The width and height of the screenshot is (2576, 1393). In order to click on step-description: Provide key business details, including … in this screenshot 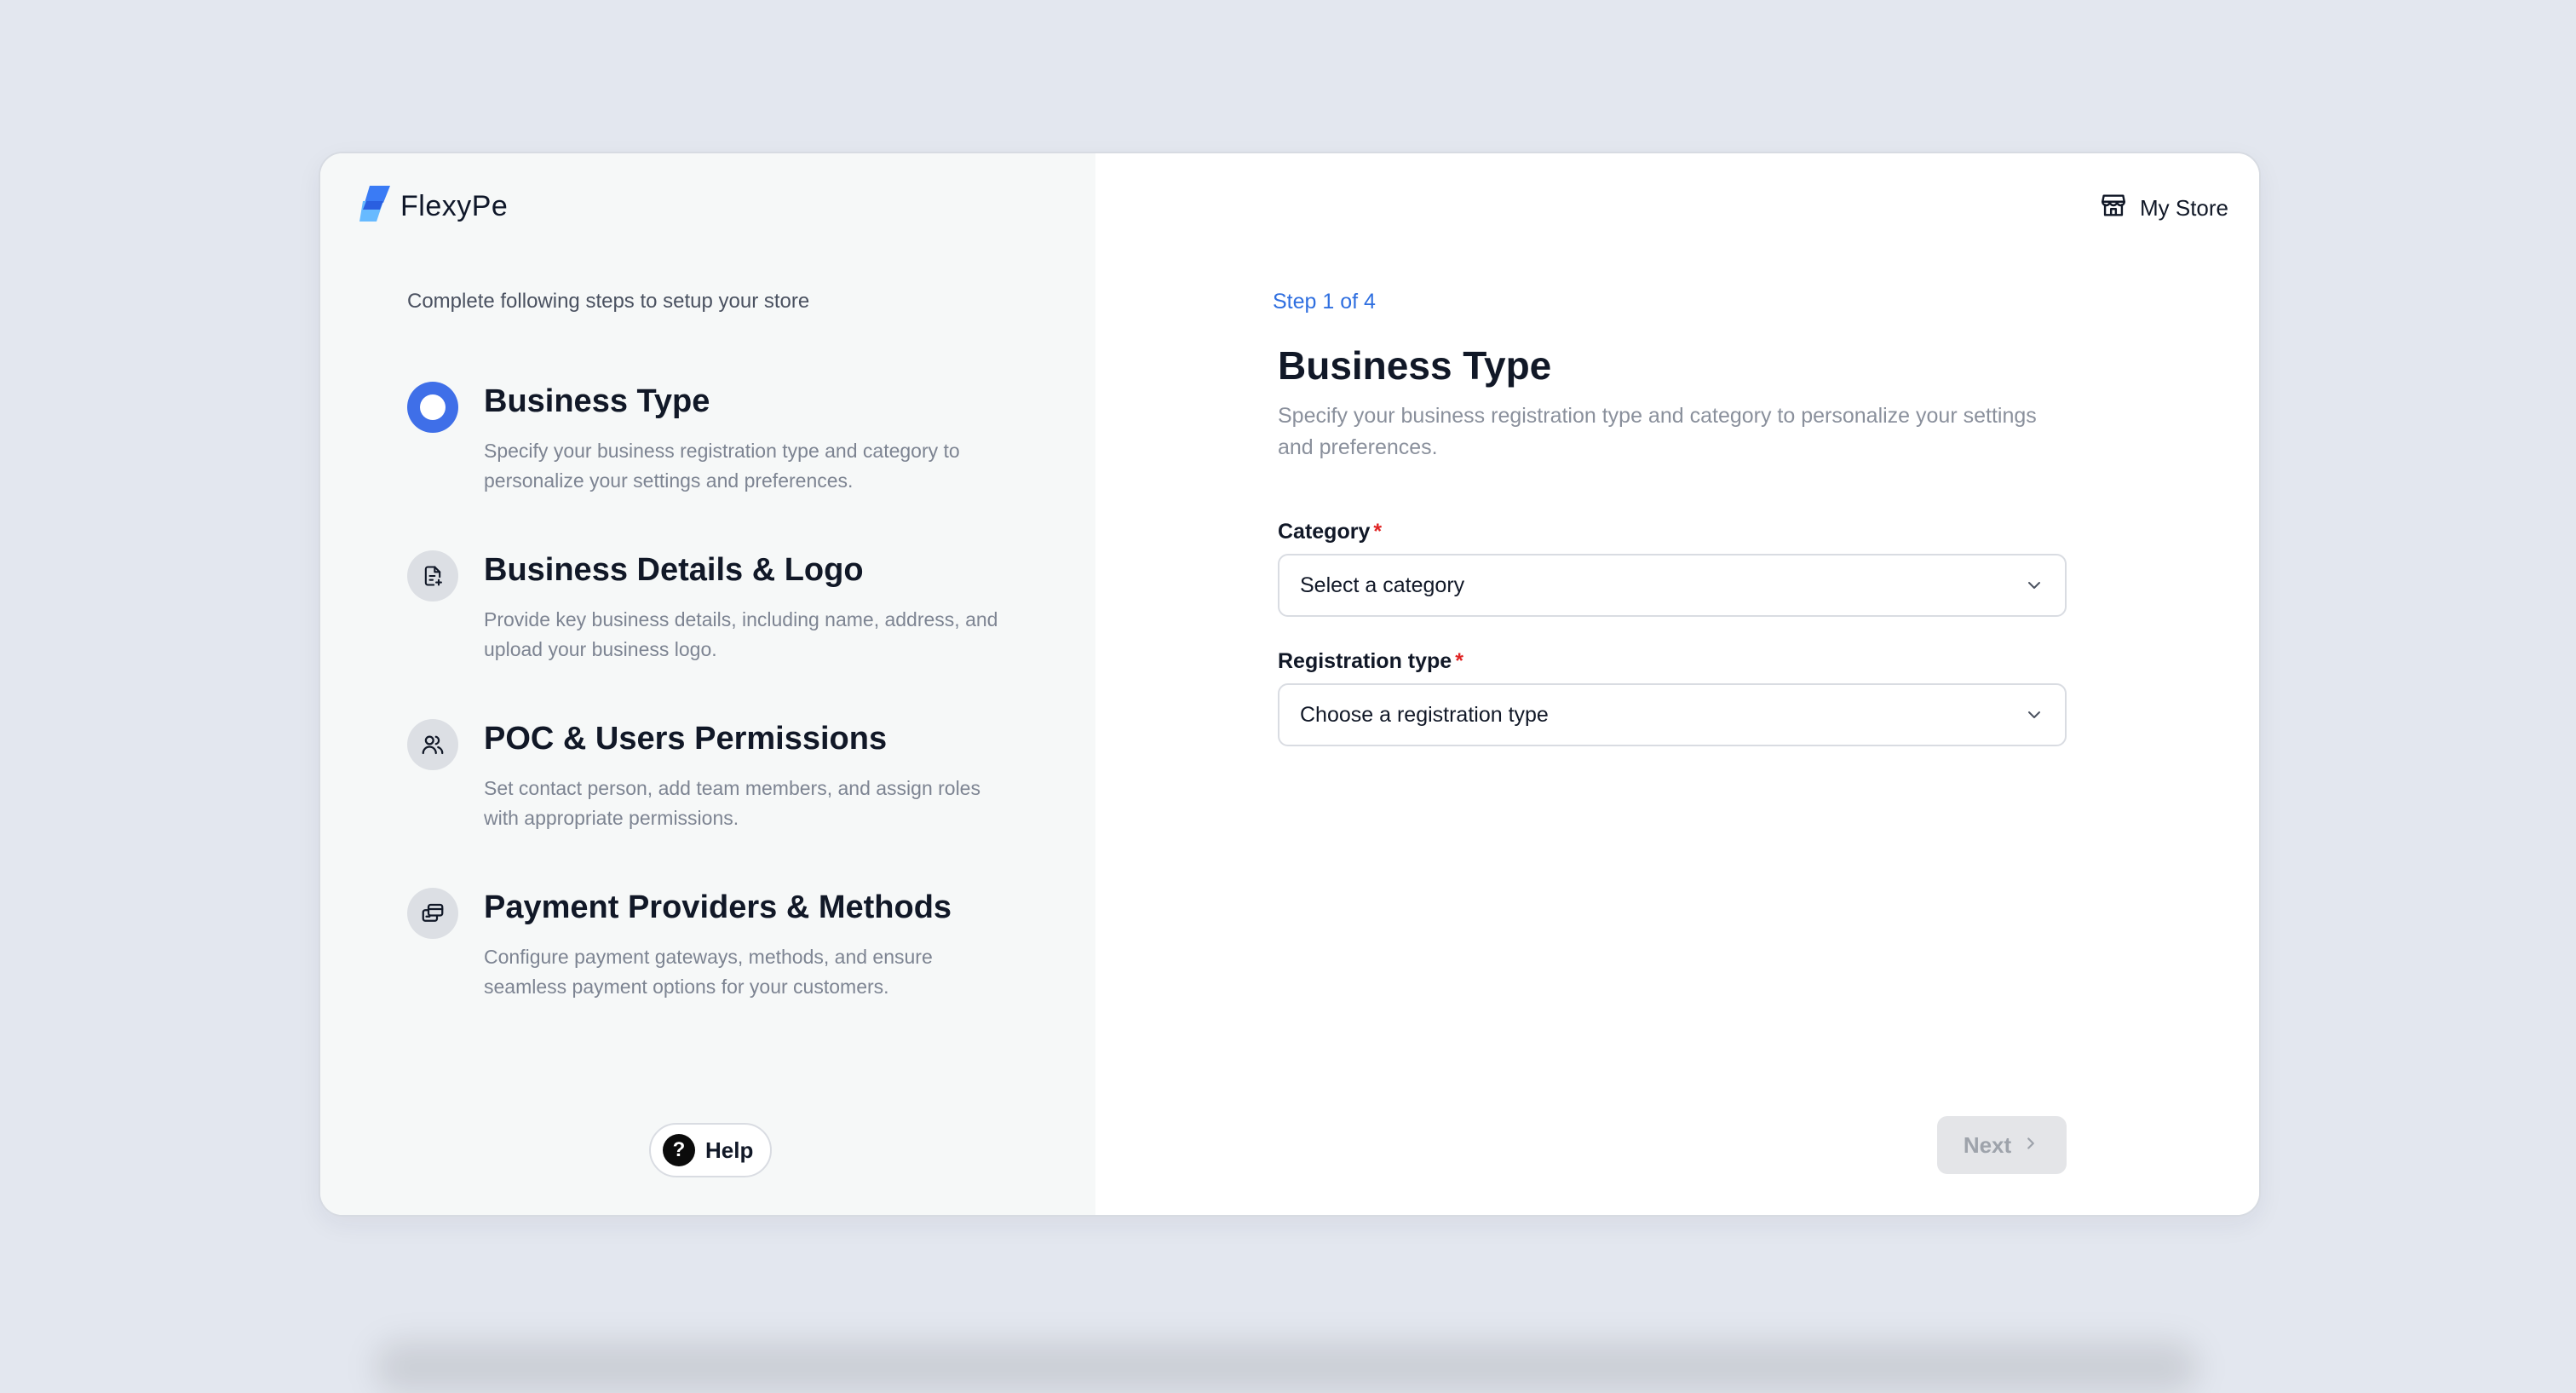, I will do `click(741, 634)`.